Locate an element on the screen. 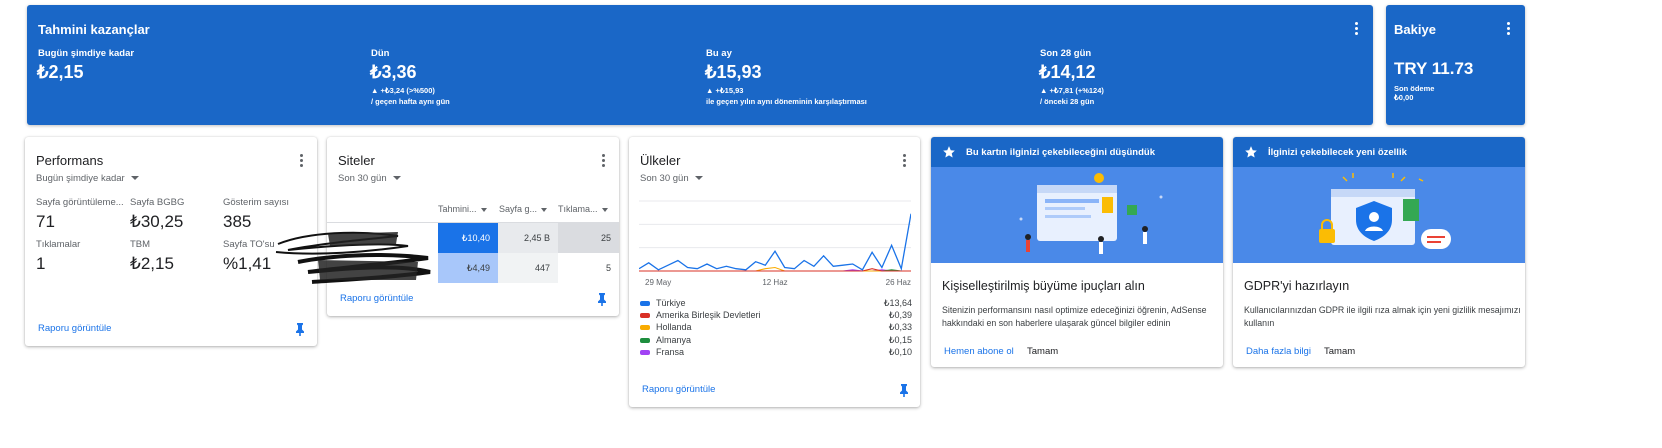 The image size is (1662, 448). metric-label-clicks: Tıklamalar is located at coordinates (58, 244).